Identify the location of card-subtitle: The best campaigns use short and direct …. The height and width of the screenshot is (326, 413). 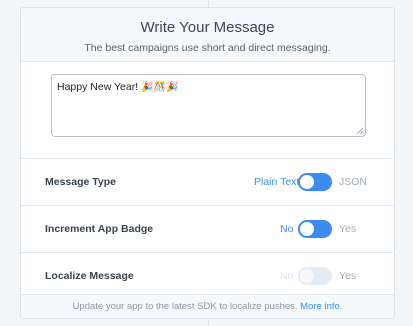
(207, 48).